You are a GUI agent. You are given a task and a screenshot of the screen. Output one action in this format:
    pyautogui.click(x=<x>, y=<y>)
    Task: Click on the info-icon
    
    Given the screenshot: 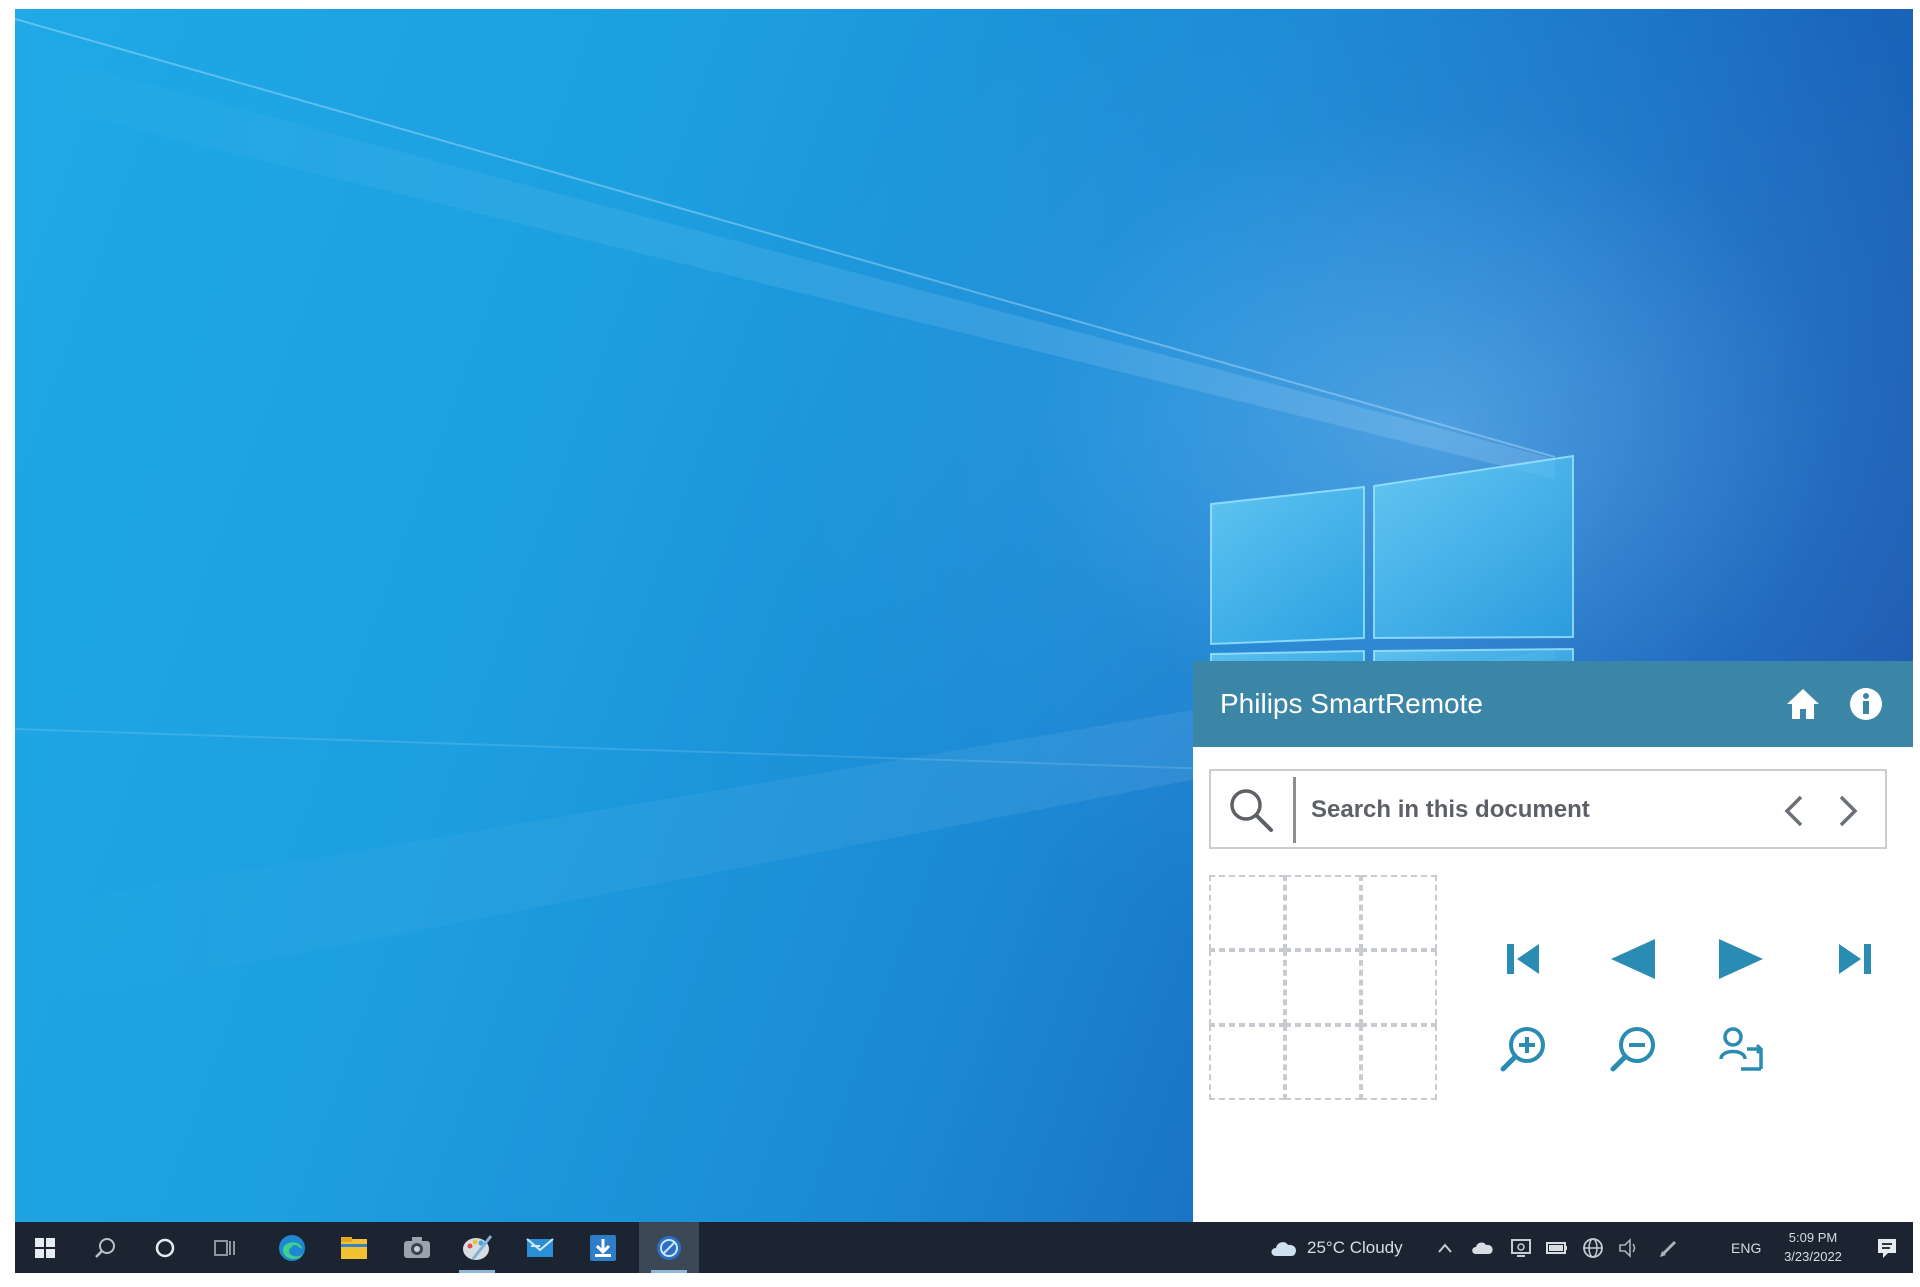 What is the action you would take?
    pyautogui.click(x=1866, y=704)
    